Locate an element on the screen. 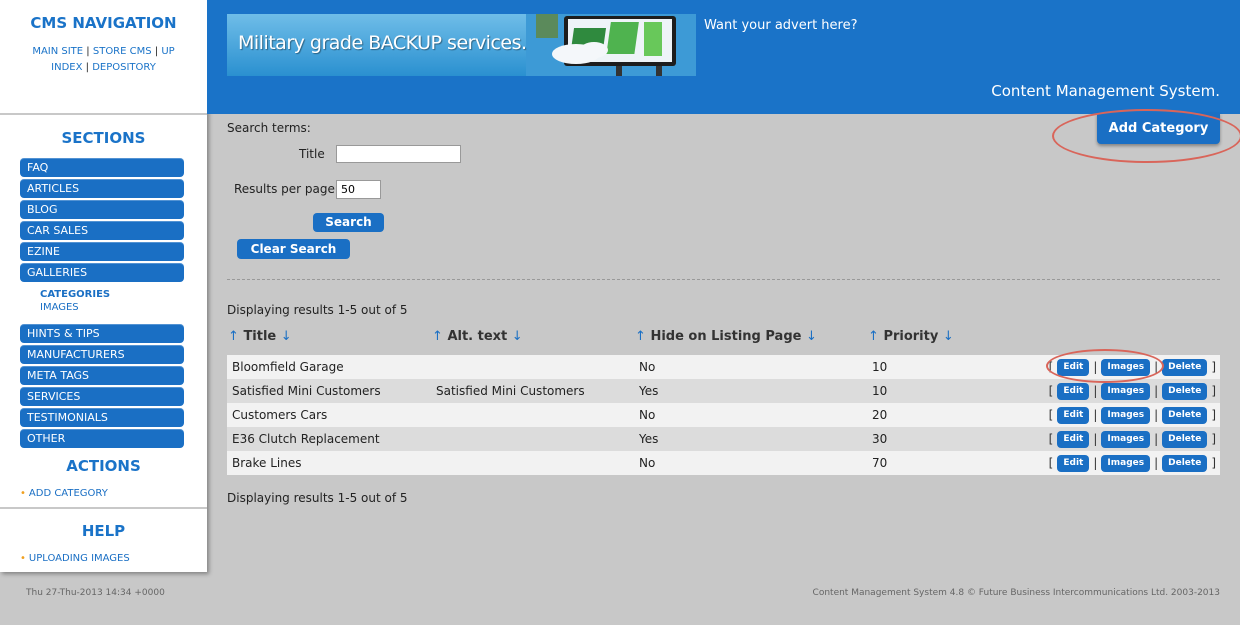  section-ezine: EZINE is located at coordinates (102, 251).